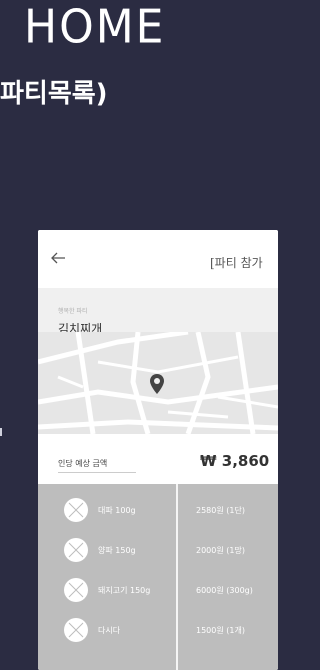 The height and width of the screenshot is (670, 320). I want to click on screen-title: [파티 참가, so click(236, 263).